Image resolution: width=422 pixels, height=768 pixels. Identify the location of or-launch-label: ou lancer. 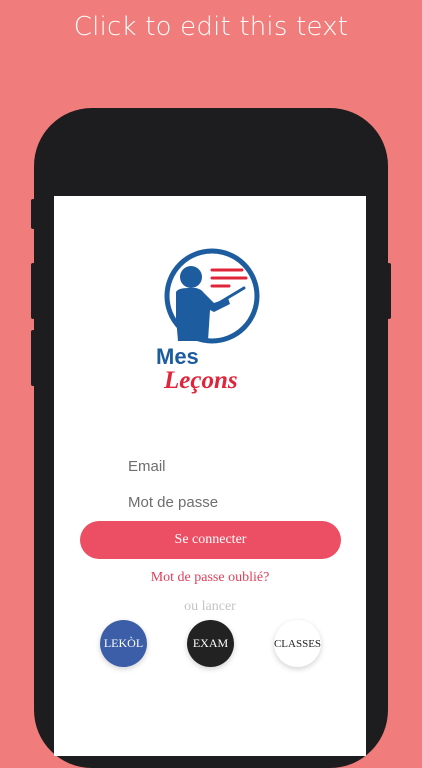
(210, 606).